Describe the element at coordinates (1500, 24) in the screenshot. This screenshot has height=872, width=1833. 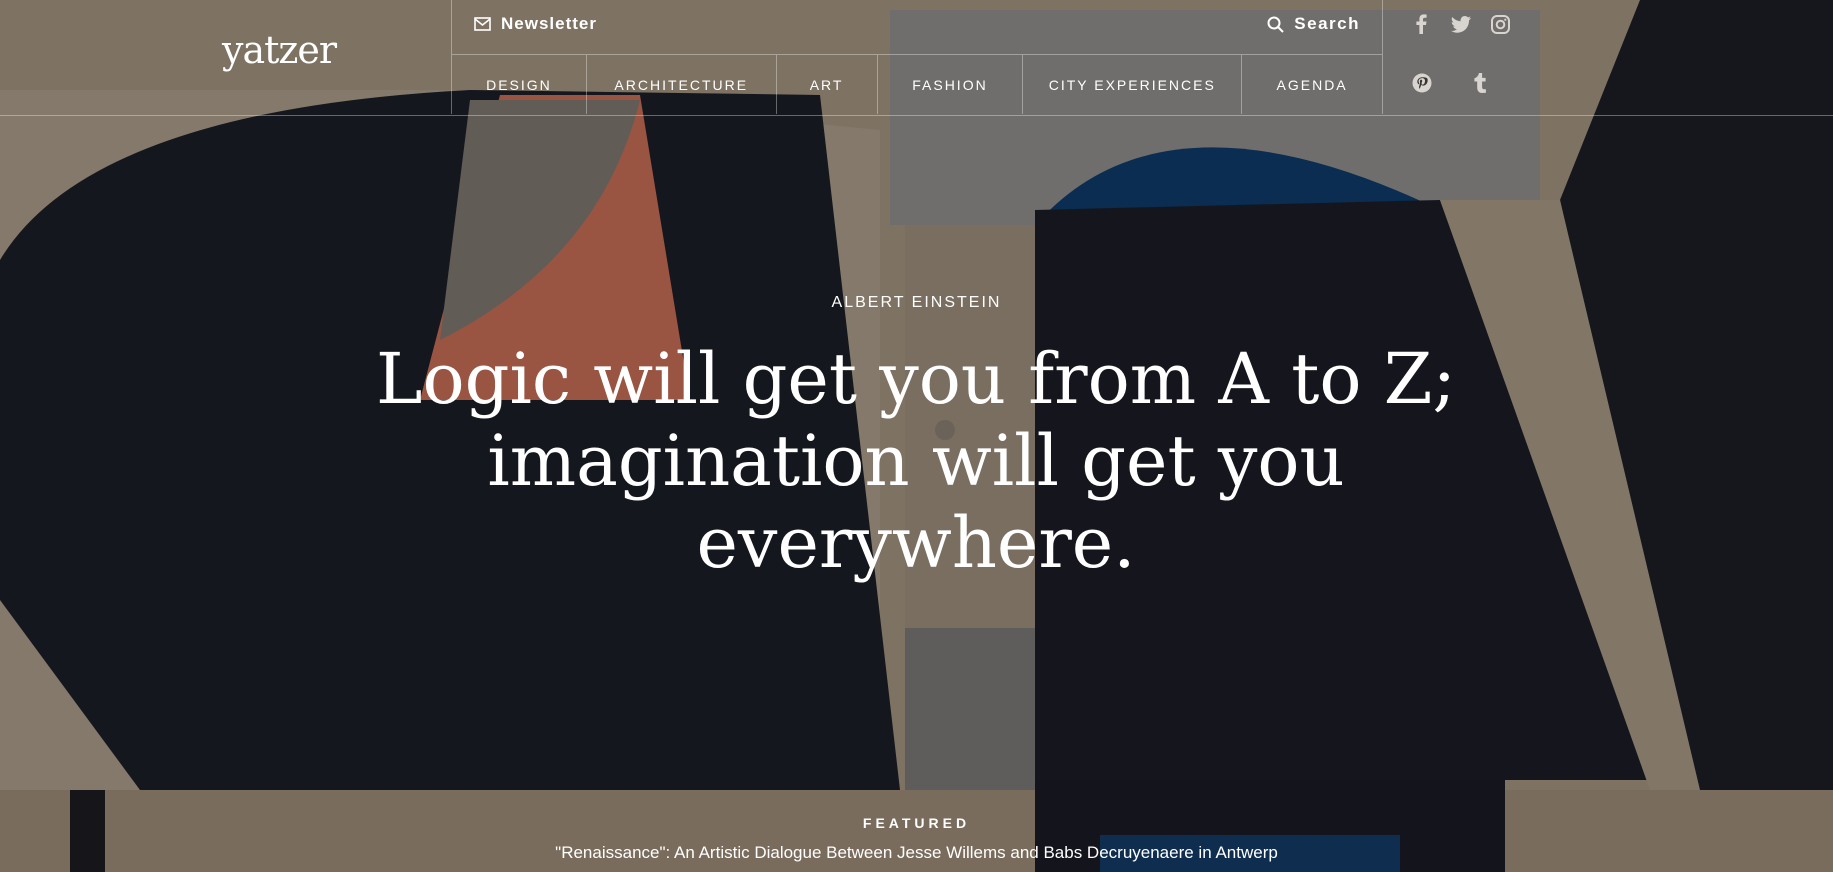
I see `instagram-icon` at that location.